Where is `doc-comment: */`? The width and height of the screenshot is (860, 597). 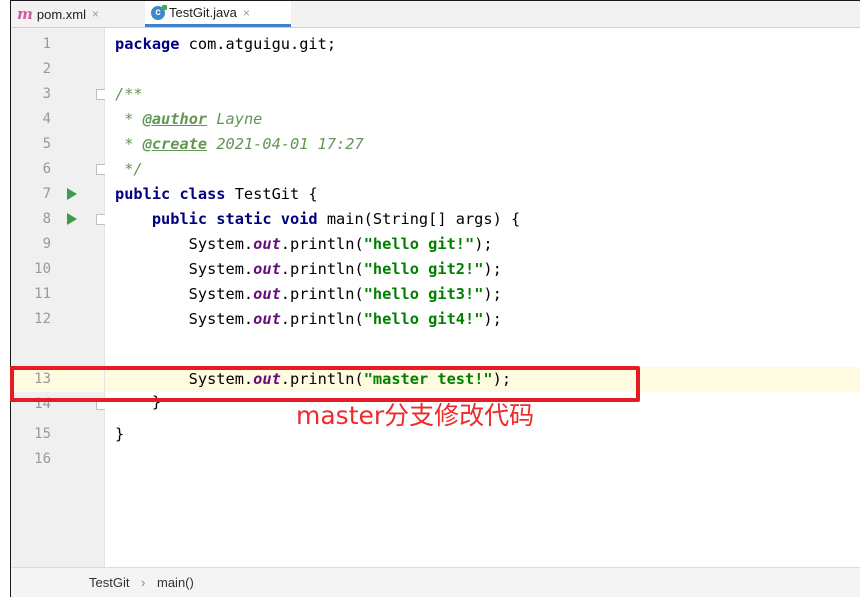
doc-comment: */ is located at coordinates (129, 169).